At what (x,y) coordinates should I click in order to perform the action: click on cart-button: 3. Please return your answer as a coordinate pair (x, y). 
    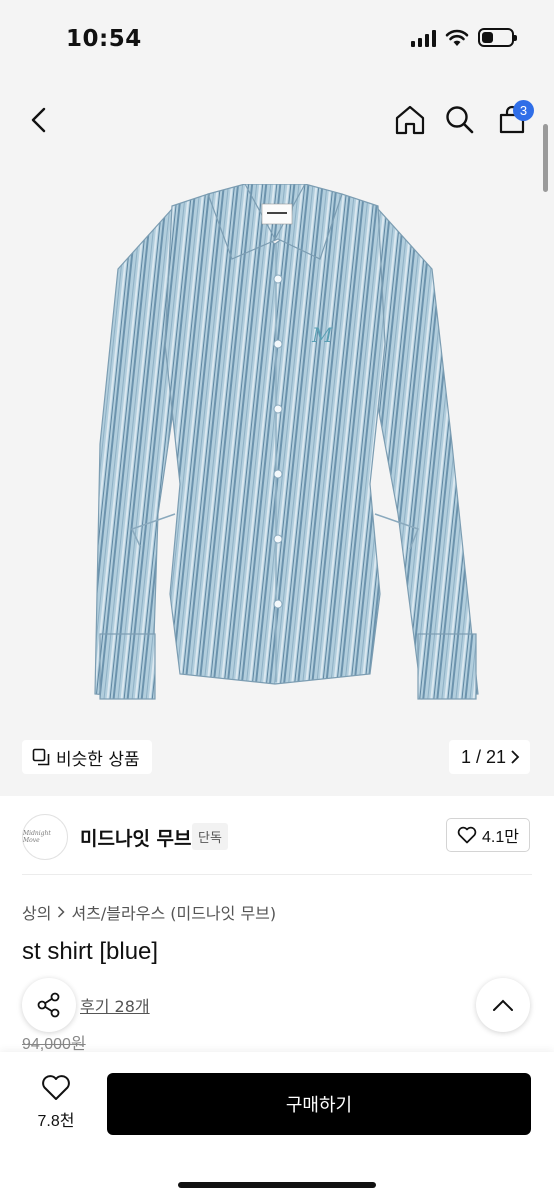
    Looking at the image, I should click on (512, 120).